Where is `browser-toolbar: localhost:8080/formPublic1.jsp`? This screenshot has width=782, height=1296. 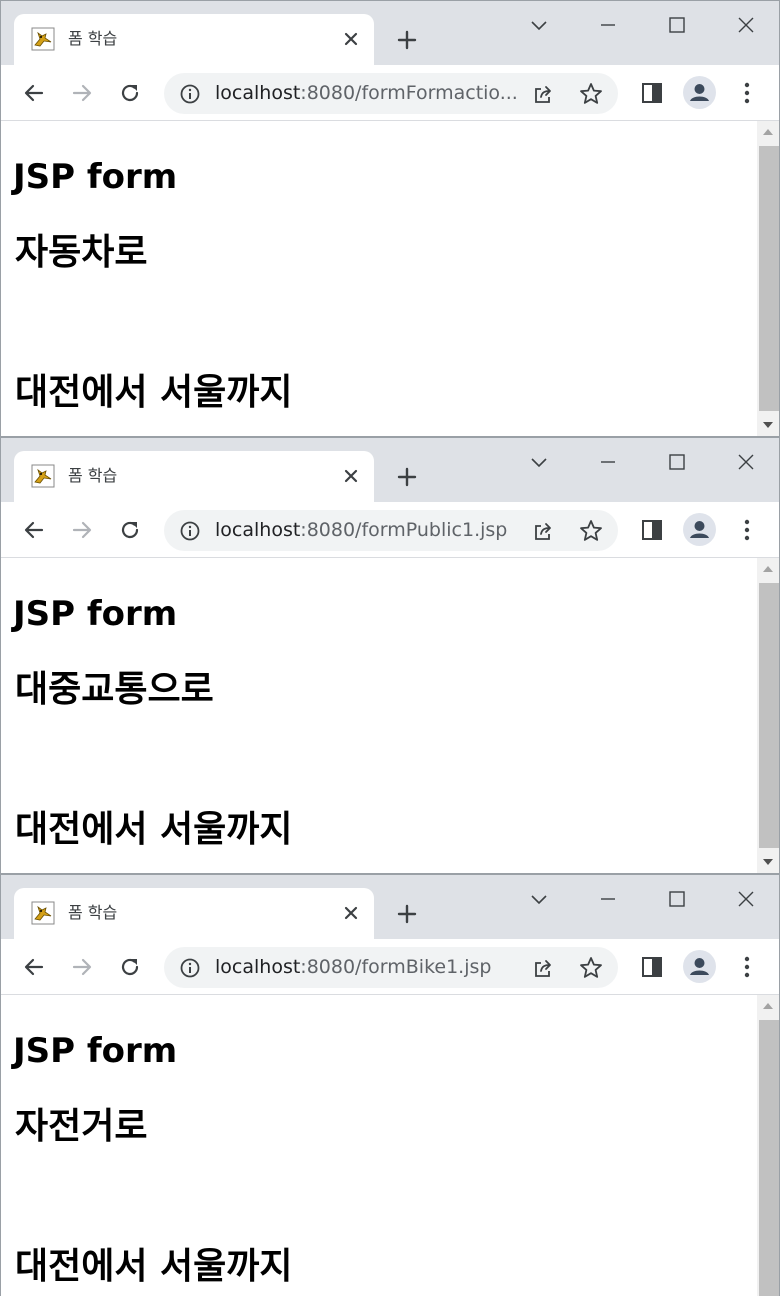
browser-toolbar: localhost:8080/formPublic1.jsp is located at coordinates (390, 530).